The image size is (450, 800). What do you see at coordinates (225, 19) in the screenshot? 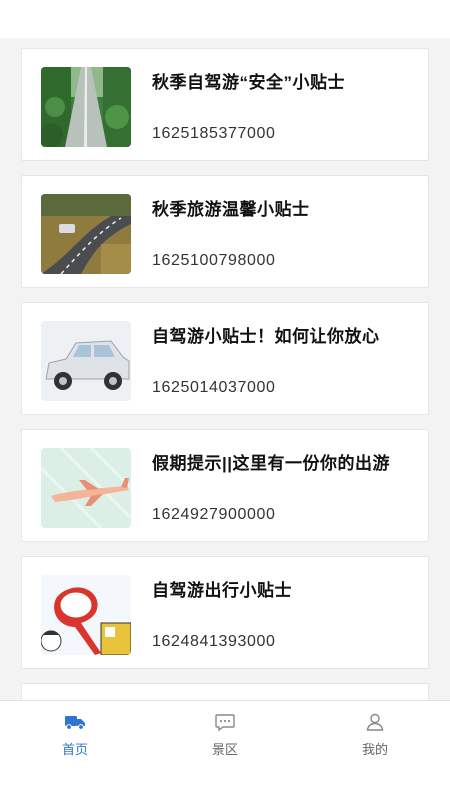
I see `top-bar` at bounding box center [225, 19].